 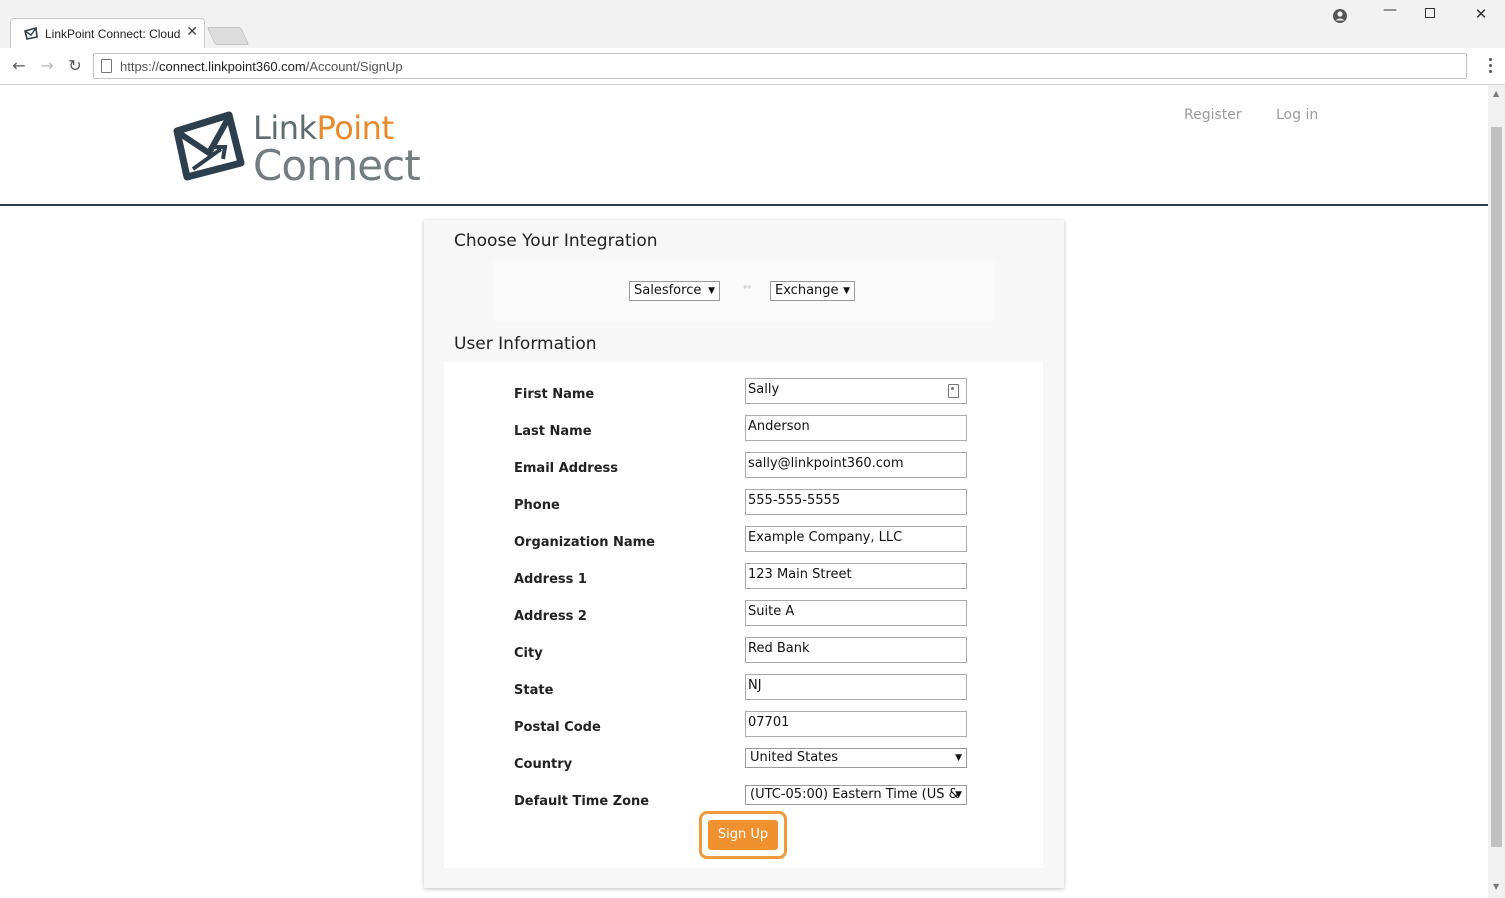 What do you see at coordinates (953, 391) in the screenshot?
I see `contact-card-icon` at bounding box center [953, 391].